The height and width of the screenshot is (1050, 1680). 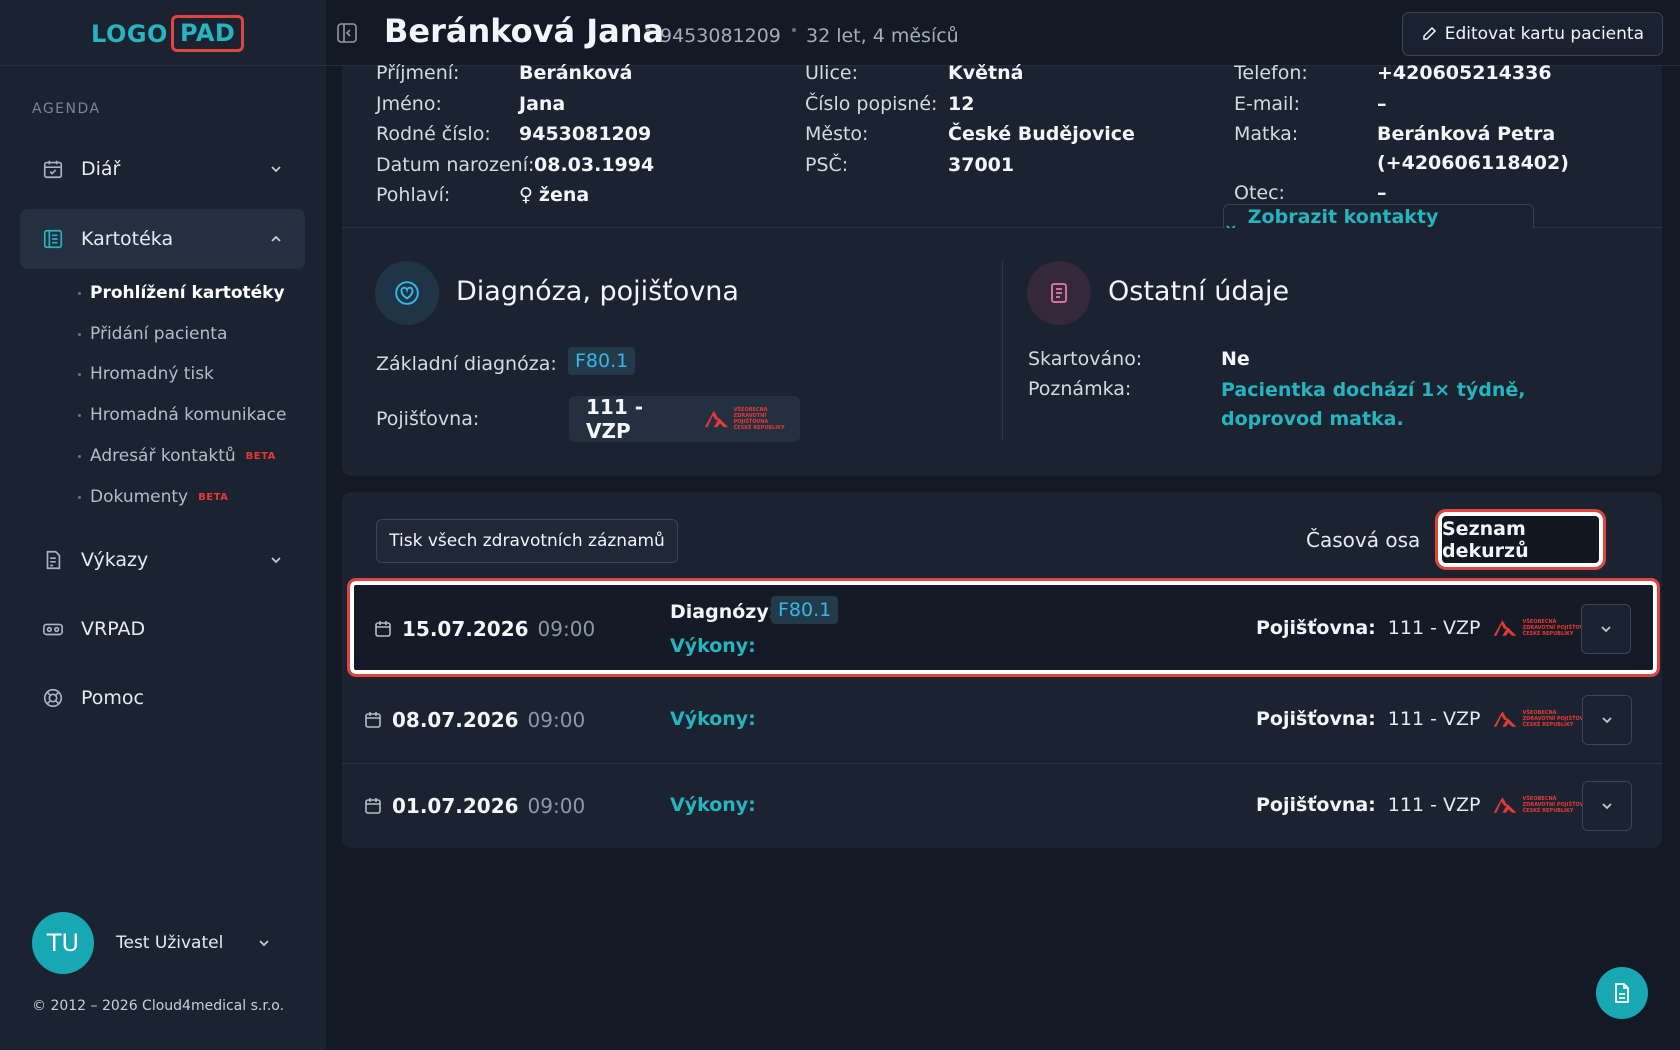 I want to click on edit-patient-button: Editovat kartu pacienta, so click(x=1532, y=34).